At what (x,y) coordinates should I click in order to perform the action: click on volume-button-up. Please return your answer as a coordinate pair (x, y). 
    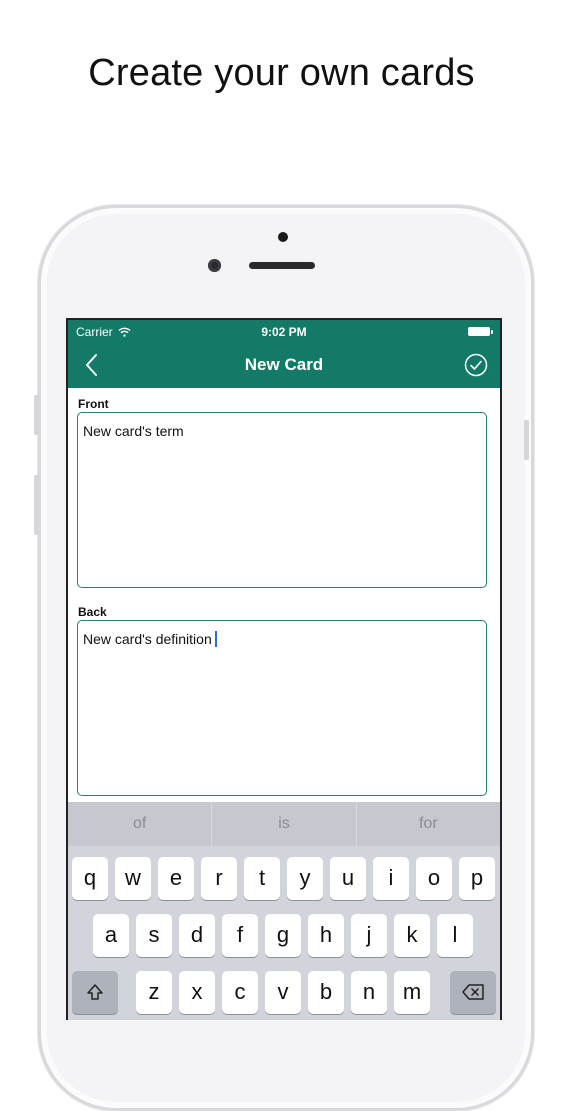
    Looking at the image, I should click on (36, 415).